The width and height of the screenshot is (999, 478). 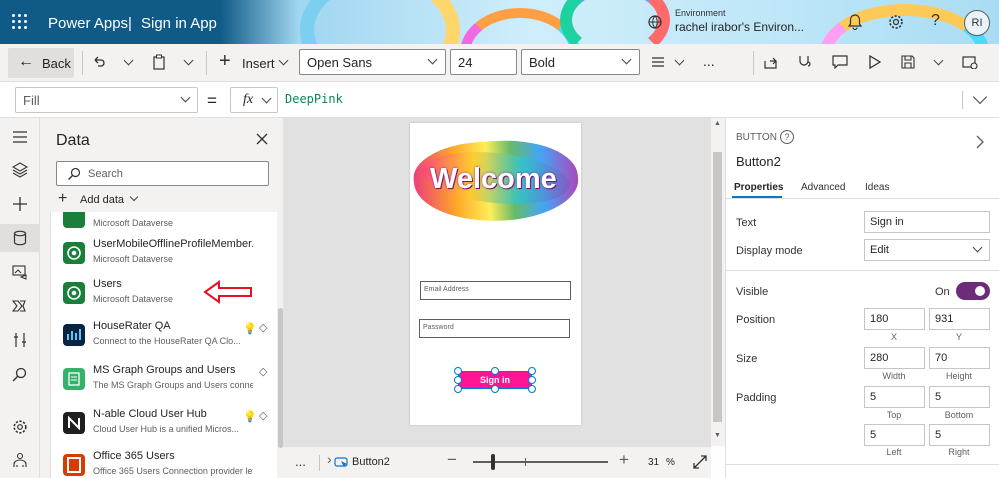 I want to click on virtual-agent-icon, so click(x=20, y=460).